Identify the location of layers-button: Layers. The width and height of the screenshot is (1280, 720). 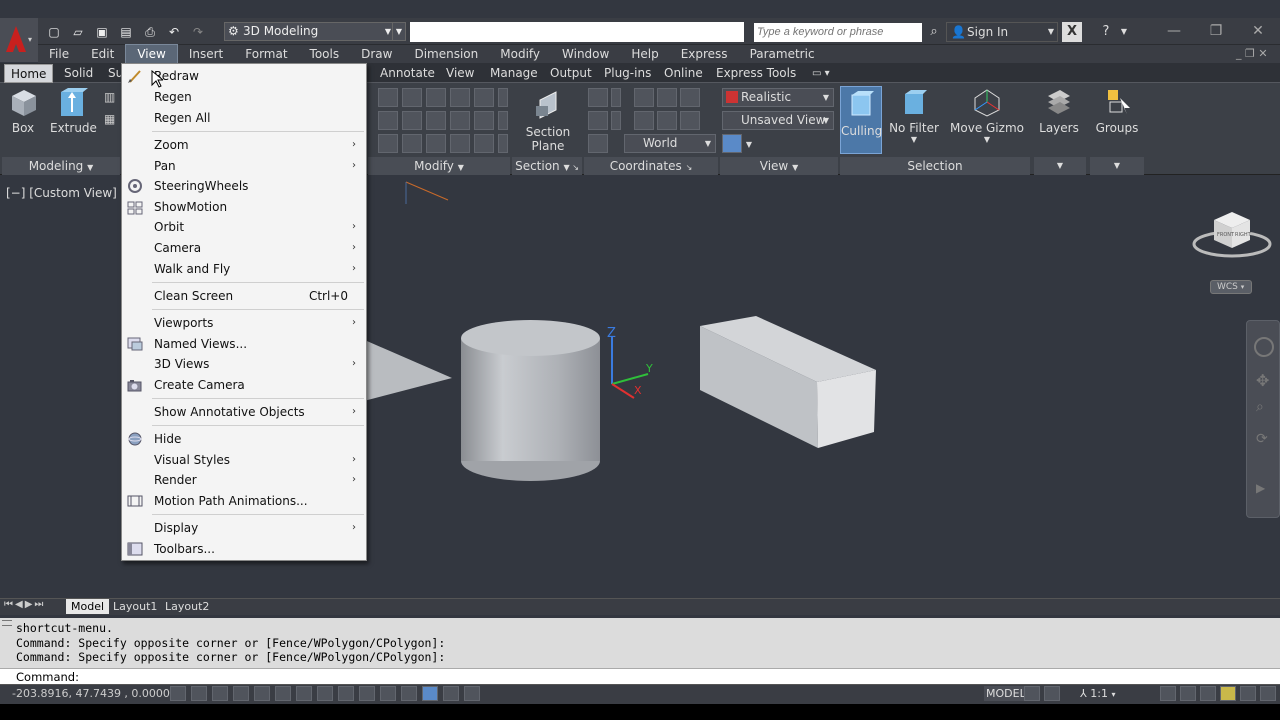
(1059, 110).